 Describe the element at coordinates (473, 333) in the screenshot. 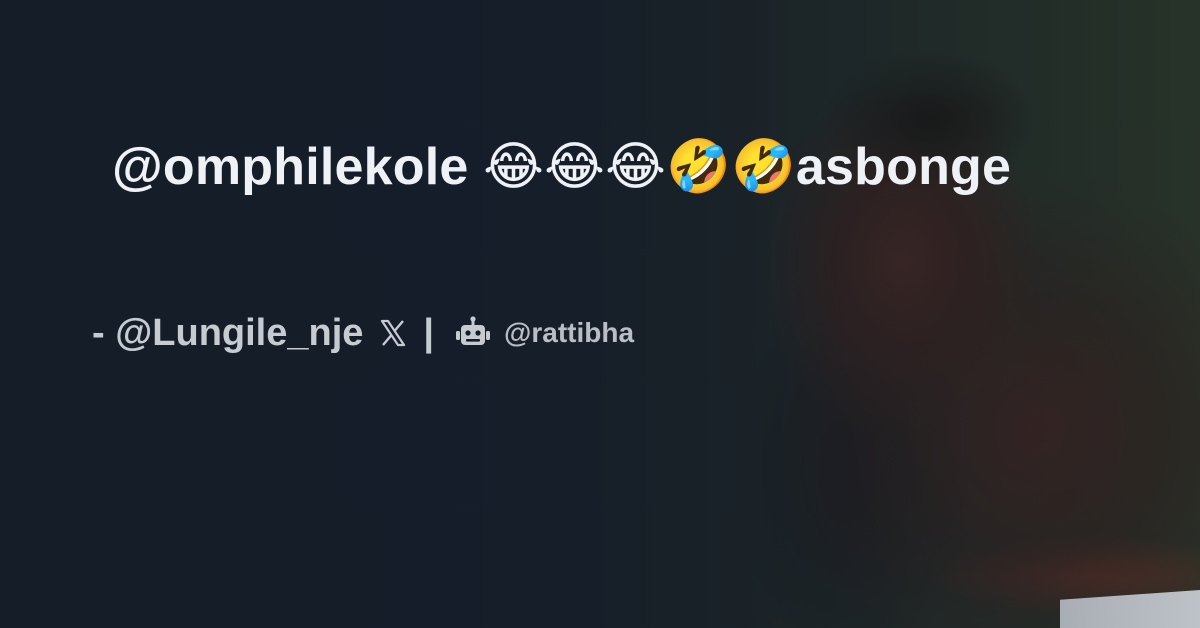

I see `robot-icon` at that location.